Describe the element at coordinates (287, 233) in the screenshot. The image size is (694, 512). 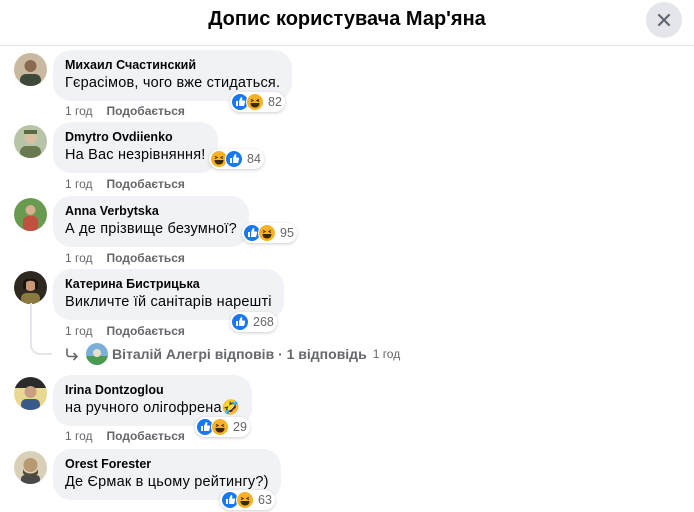
I see `reaction-count: 95` at that location.